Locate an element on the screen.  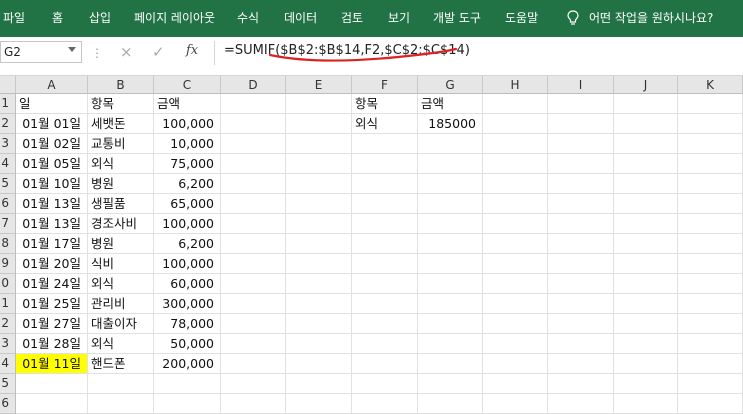
grid-cell: 생필품 is located at coordinates (121, 204).